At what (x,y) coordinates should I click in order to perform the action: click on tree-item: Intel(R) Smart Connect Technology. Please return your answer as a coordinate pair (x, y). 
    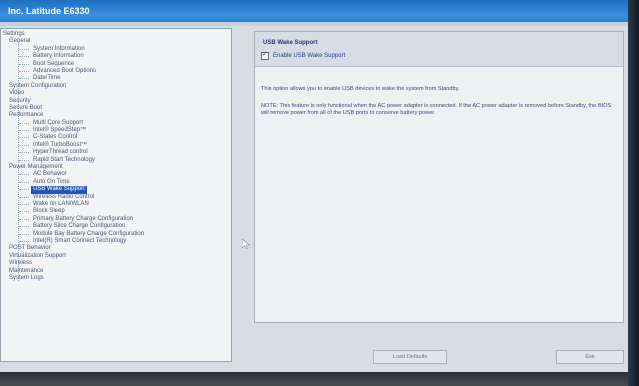
    Looking at the image, I should click on (116, 241).